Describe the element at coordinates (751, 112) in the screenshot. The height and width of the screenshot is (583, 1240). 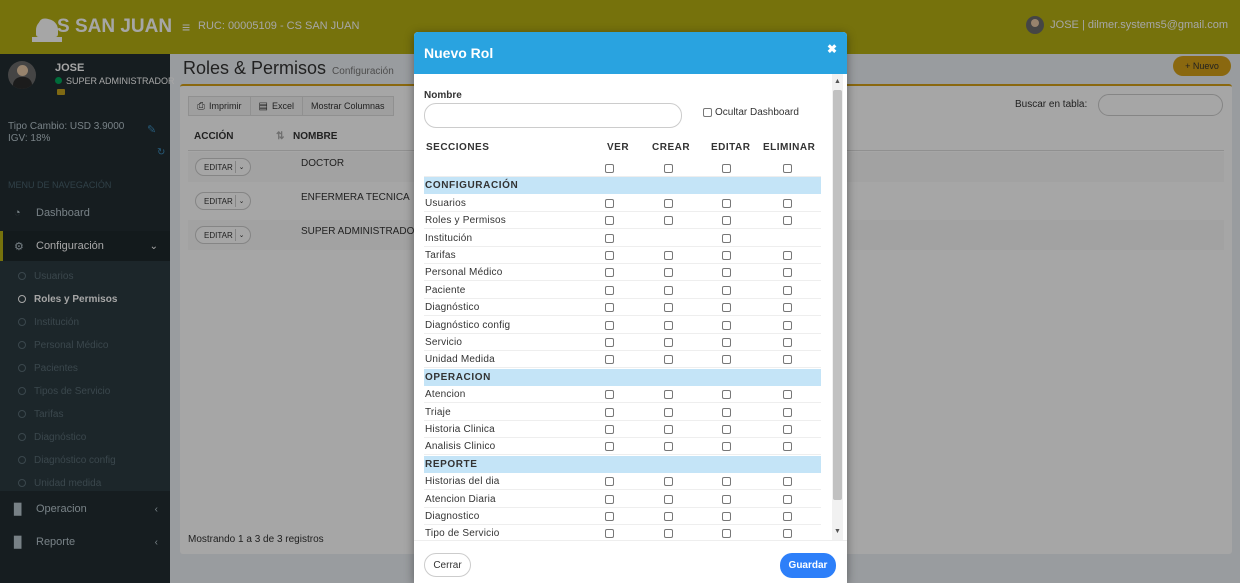
I see `hide-dashboard-checkbox: Ocultar Dashboard` at that location.